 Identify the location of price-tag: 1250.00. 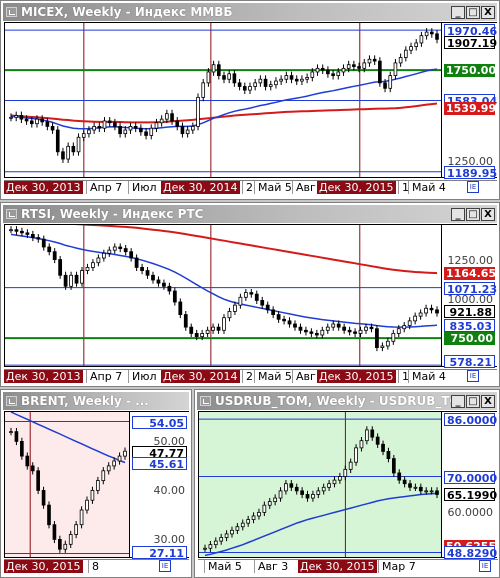
(470, 260).